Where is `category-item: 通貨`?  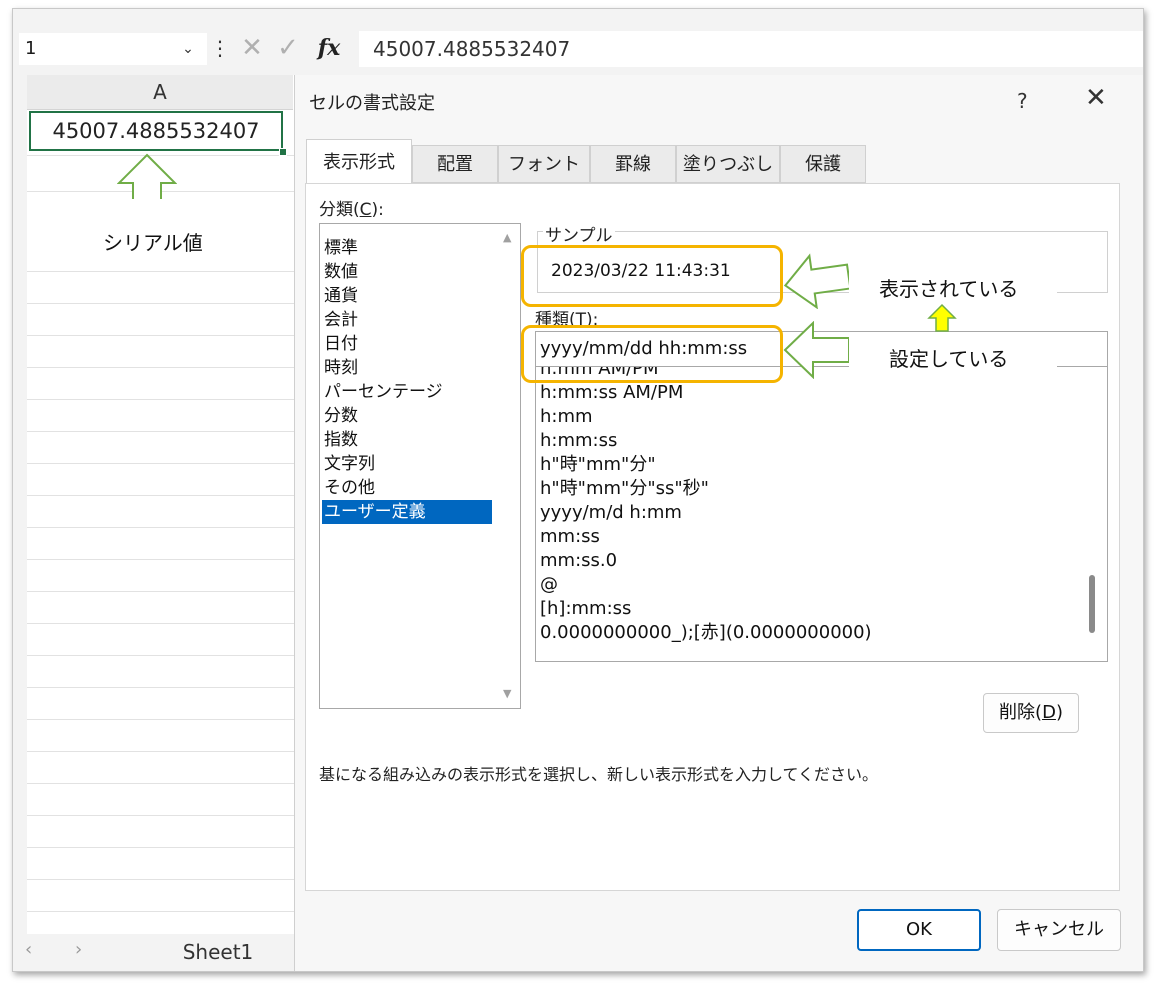
category-item: 通貨 is located at coordinates (407, 296).